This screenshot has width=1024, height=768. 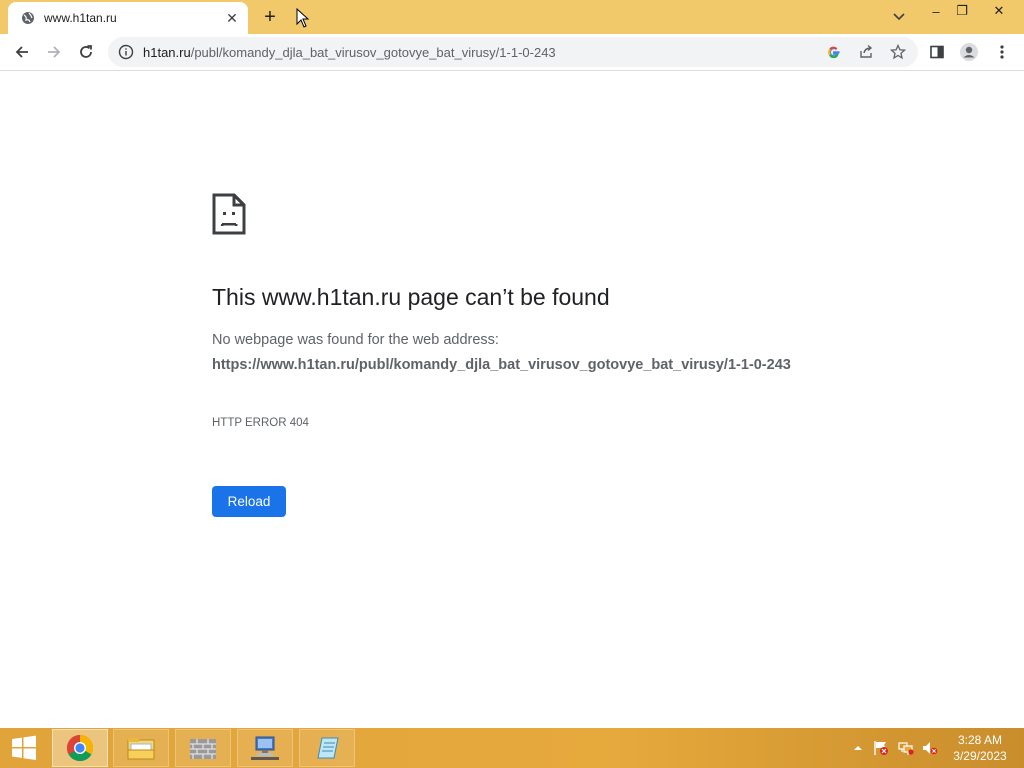 What do you see at coordinates (858, 748) in the screenshot?
I see `tray-chevron-up-icon` at bounding box center [858, 748].